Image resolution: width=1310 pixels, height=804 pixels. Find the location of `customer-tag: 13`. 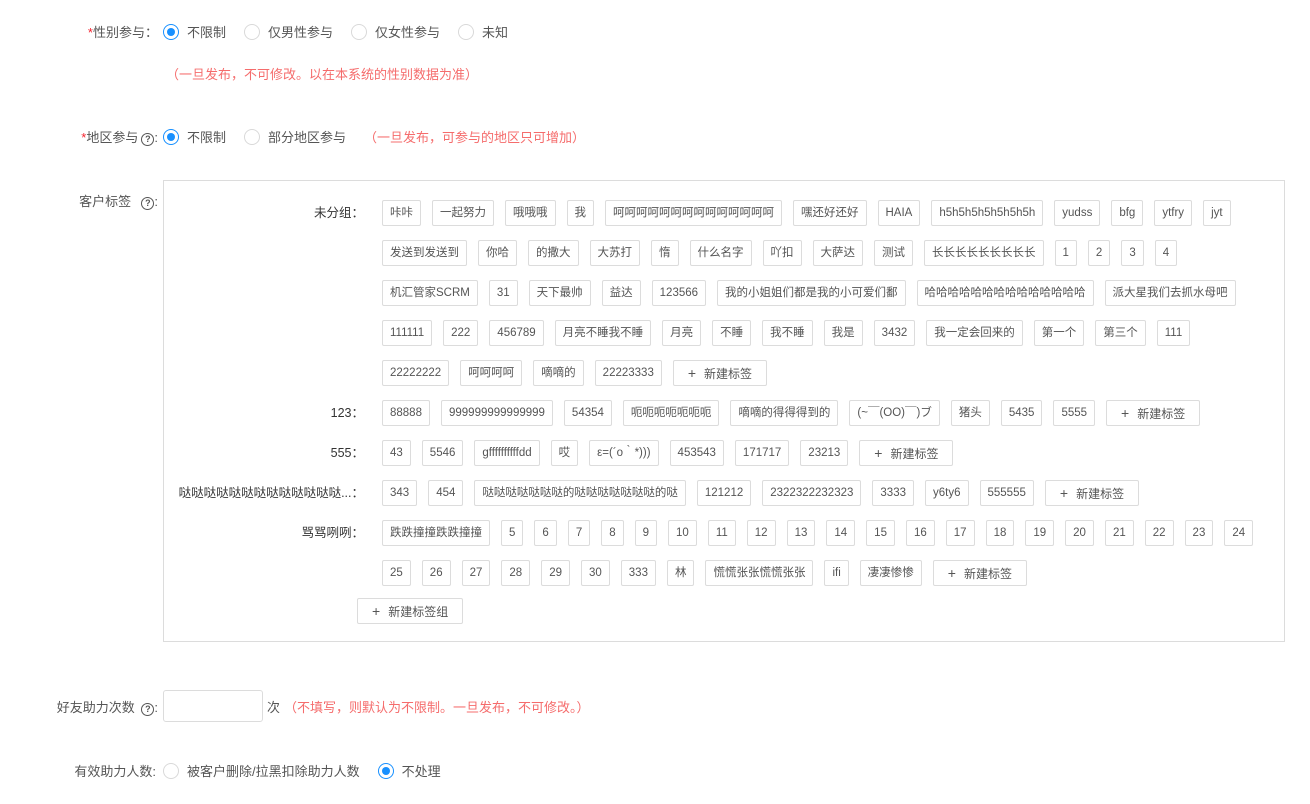

customer-tag: 13 is located at coordinates (801, 533).